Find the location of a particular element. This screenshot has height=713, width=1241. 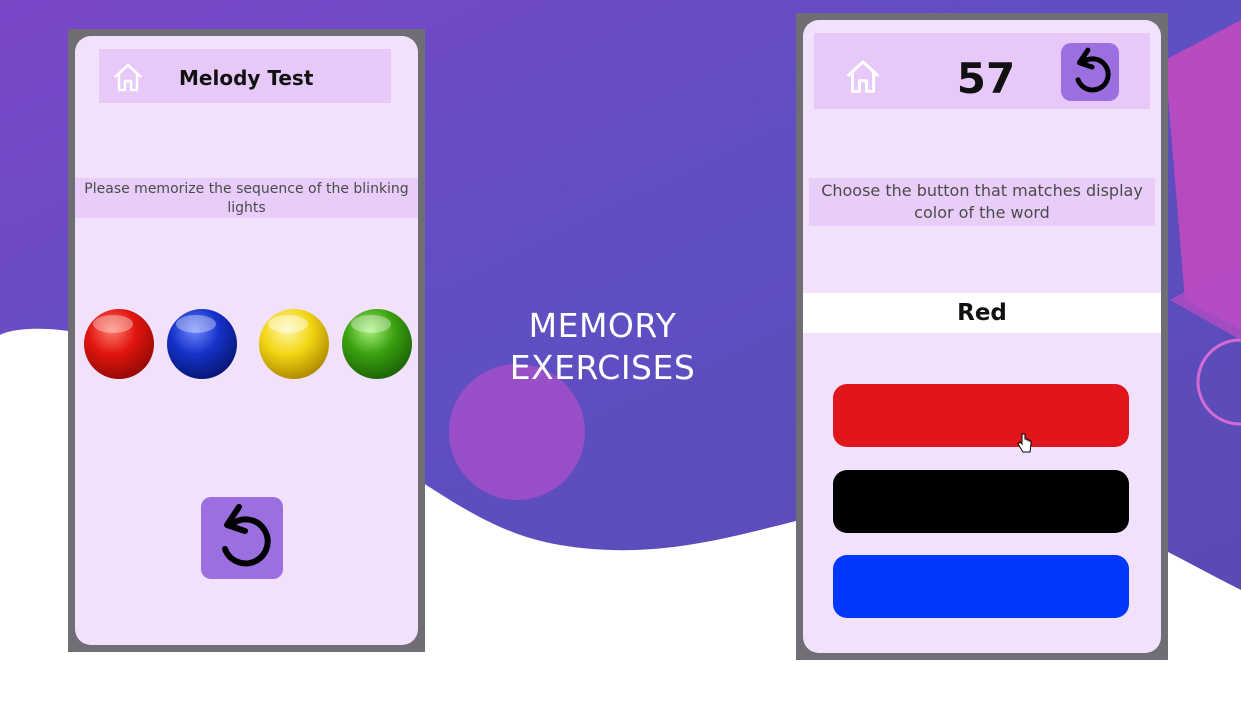

blue-light is located at coordinates (202, 344).